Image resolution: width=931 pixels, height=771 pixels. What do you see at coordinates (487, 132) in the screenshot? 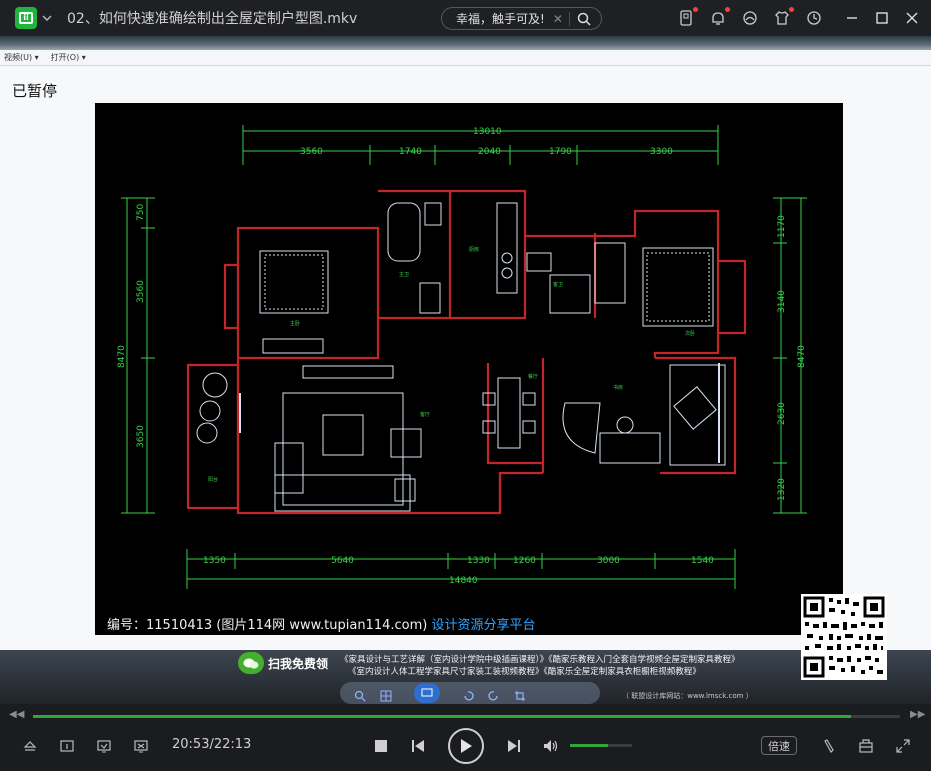
I see `dim-top-total: 13010` at bounding box center [487, 132].